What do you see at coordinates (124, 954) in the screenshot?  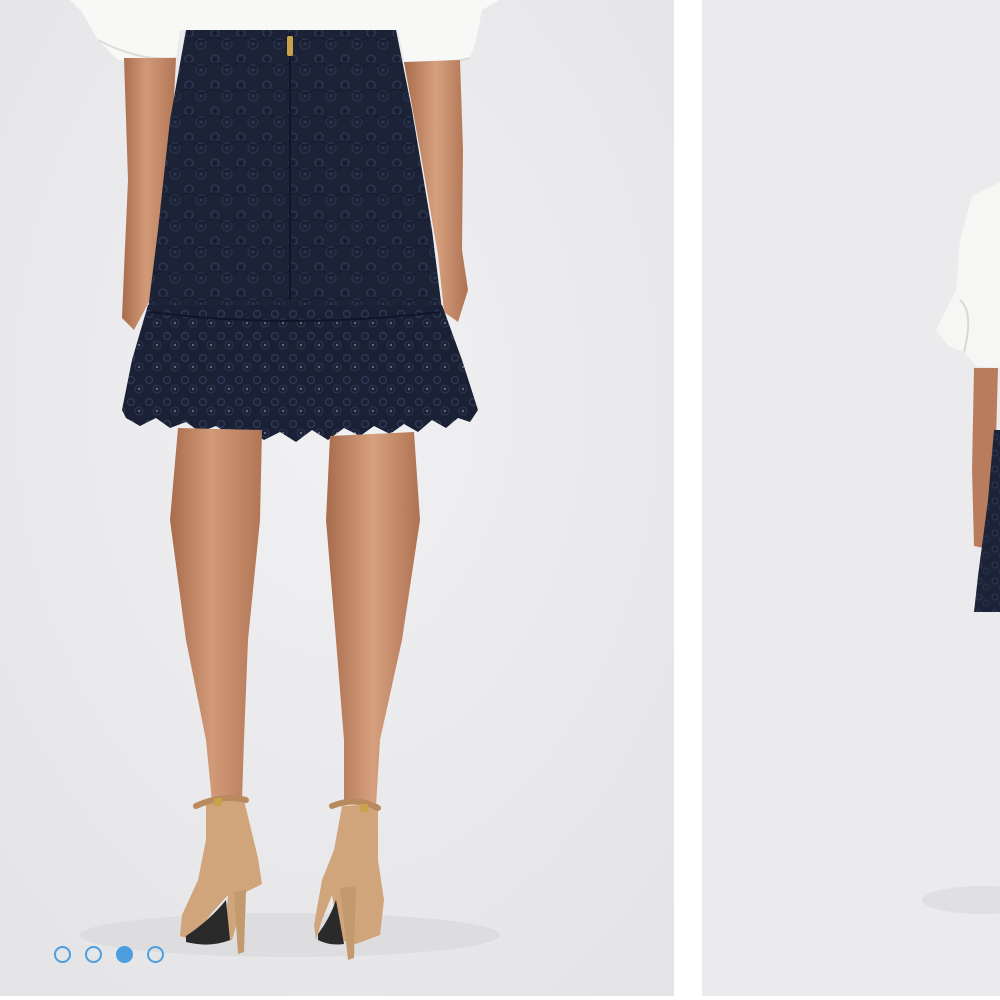 I see `pagination-dot-3-active` at bounding box center [124, 954].